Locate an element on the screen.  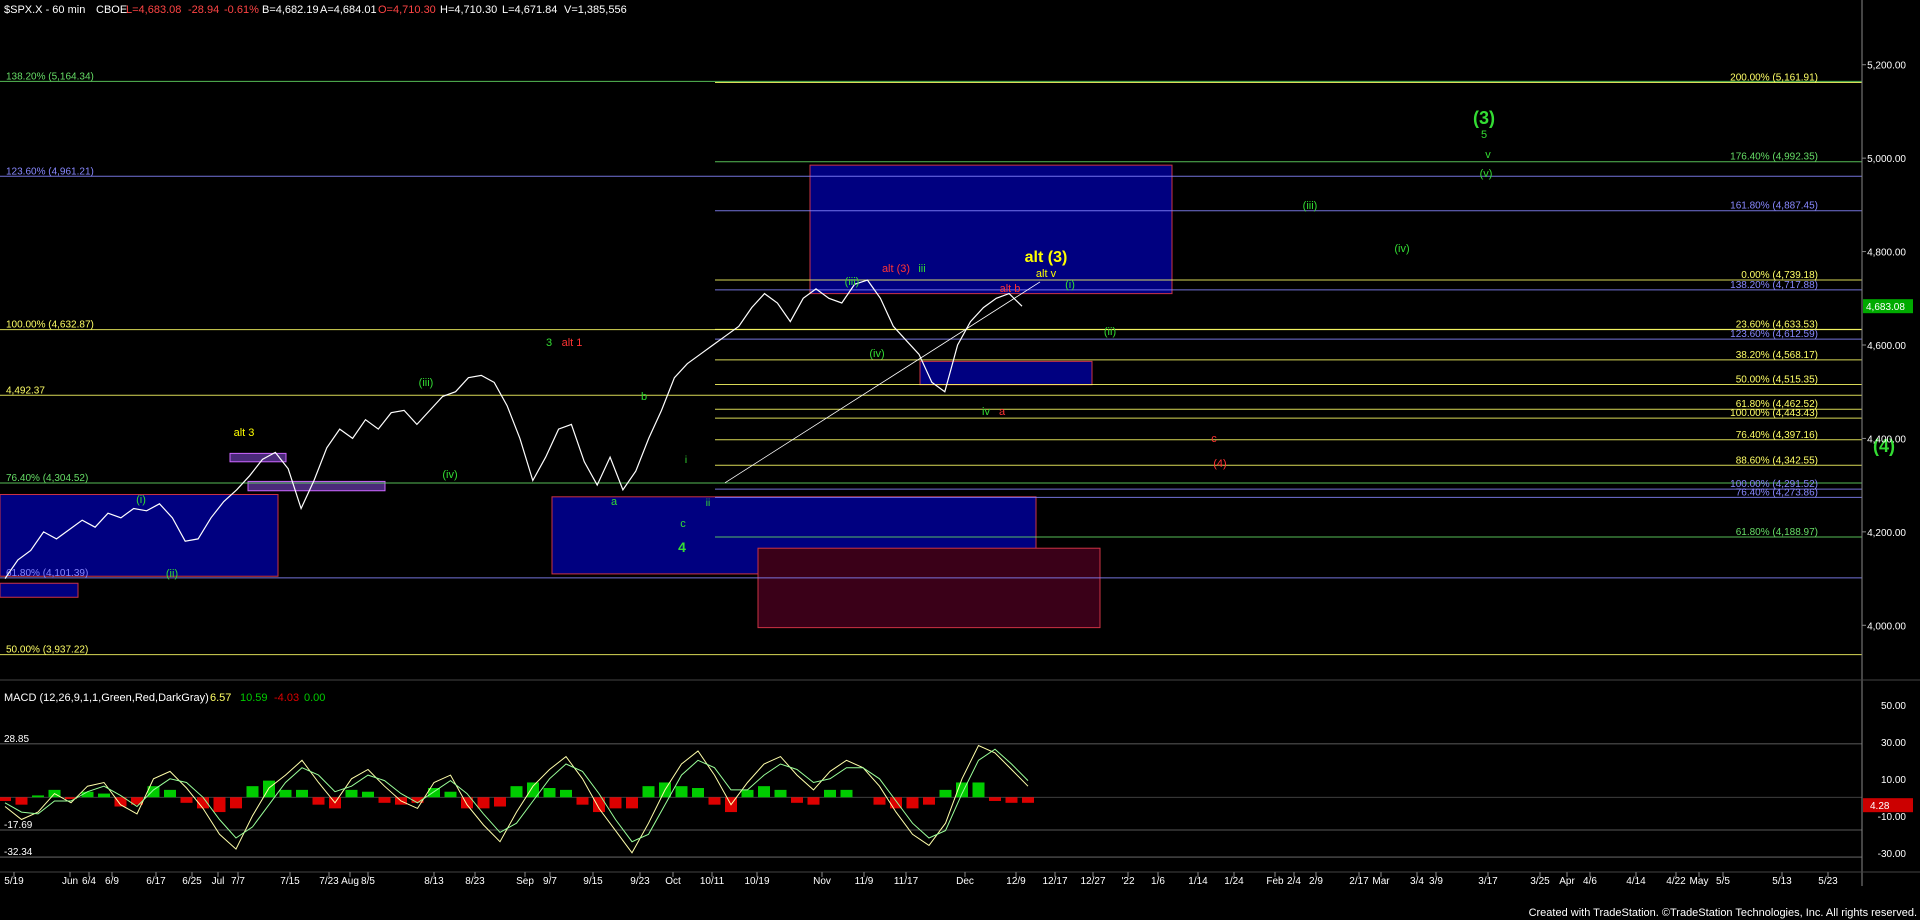
x-tick-label: 4/22 is located at coordinates (1676, 881).